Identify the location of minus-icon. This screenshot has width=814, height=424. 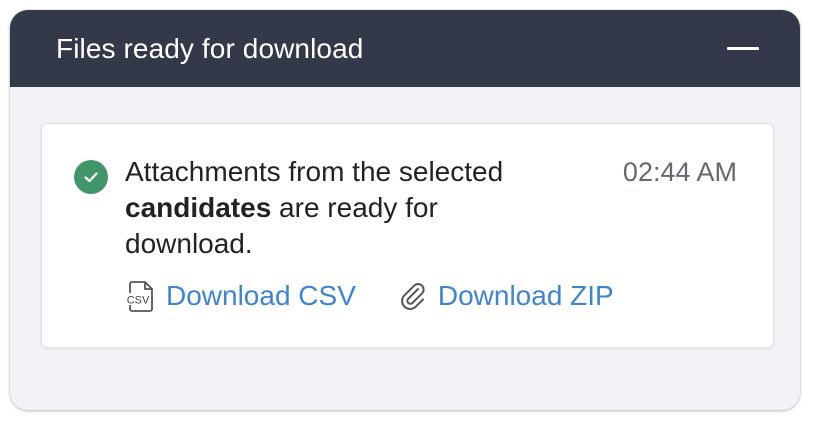
(743, 48).